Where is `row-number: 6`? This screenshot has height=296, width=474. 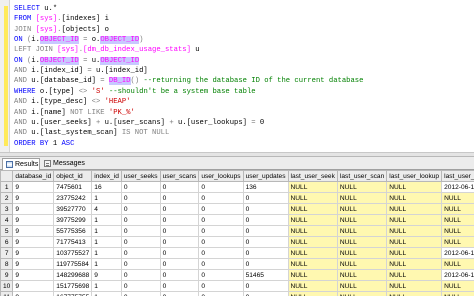
row-number: 6 is located at coordinates (7, 242).